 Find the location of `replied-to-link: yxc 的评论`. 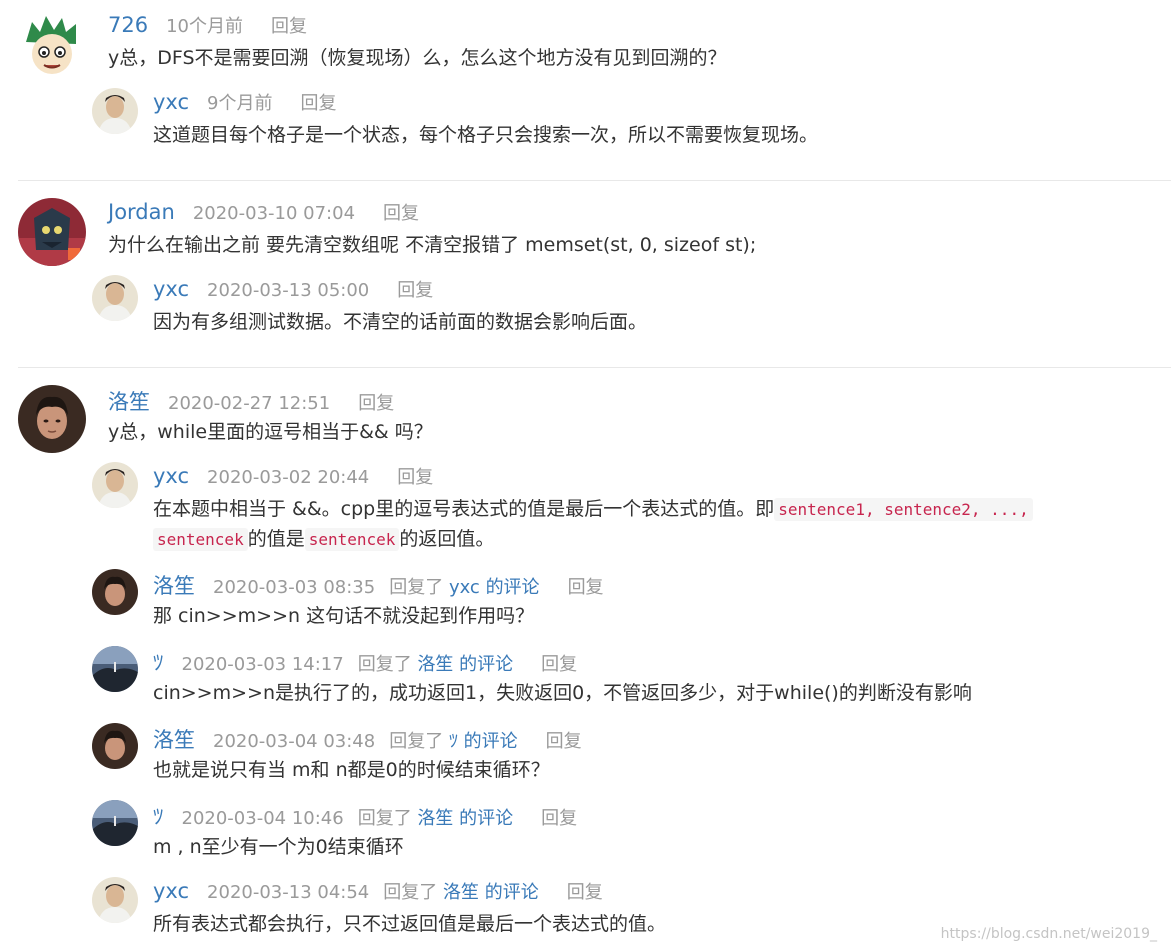

replied-to-link: yxc 的评论 is located at coordinates (494, 587).